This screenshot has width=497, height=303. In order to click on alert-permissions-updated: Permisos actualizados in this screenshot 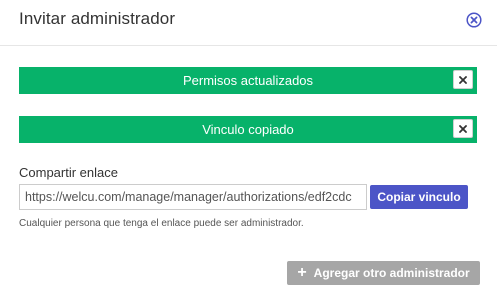, I will do `click(248, 80)`.